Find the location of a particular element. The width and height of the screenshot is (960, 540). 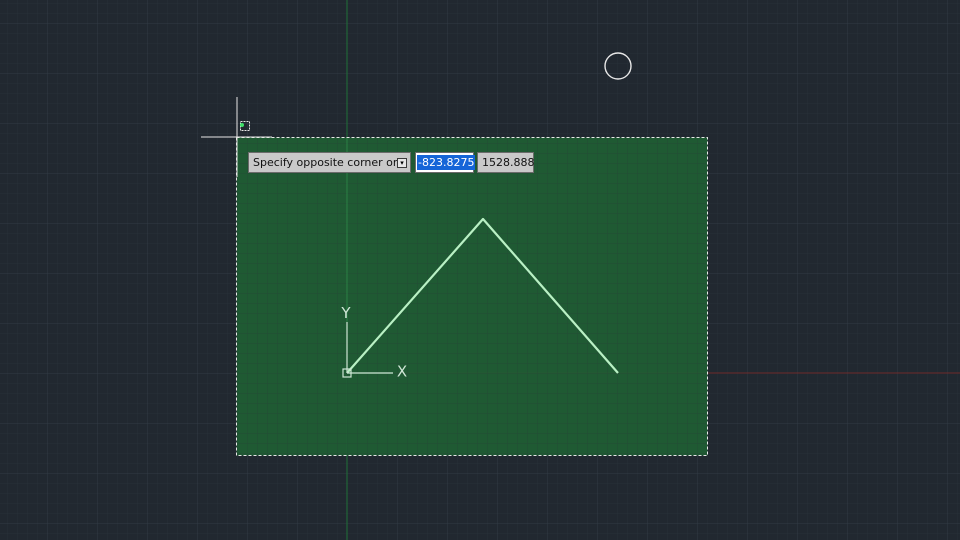

y-coordinate-value: 1528.888 is located at coordinates (508, 162).